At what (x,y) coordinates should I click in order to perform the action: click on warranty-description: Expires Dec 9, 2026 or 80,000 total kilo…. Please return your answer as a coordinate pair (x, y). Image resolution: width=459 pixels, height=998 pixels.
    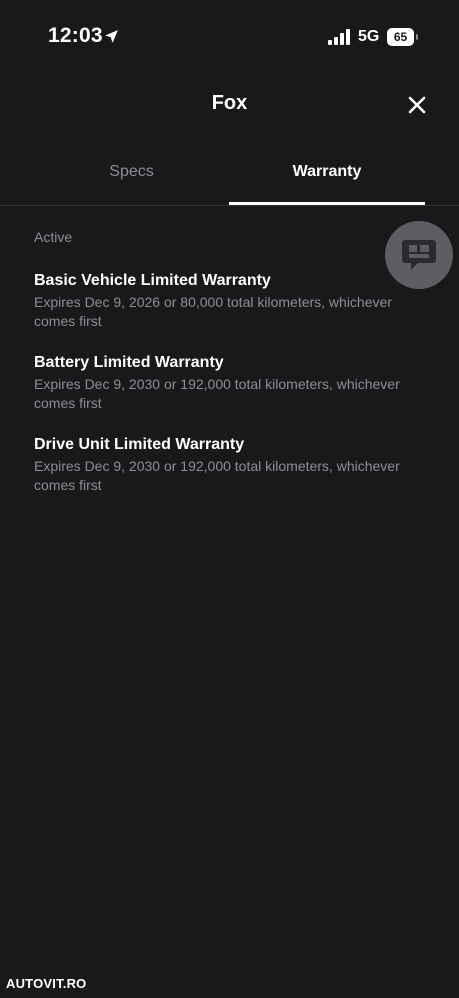
    Looking at the image, I should click on (213, 311).